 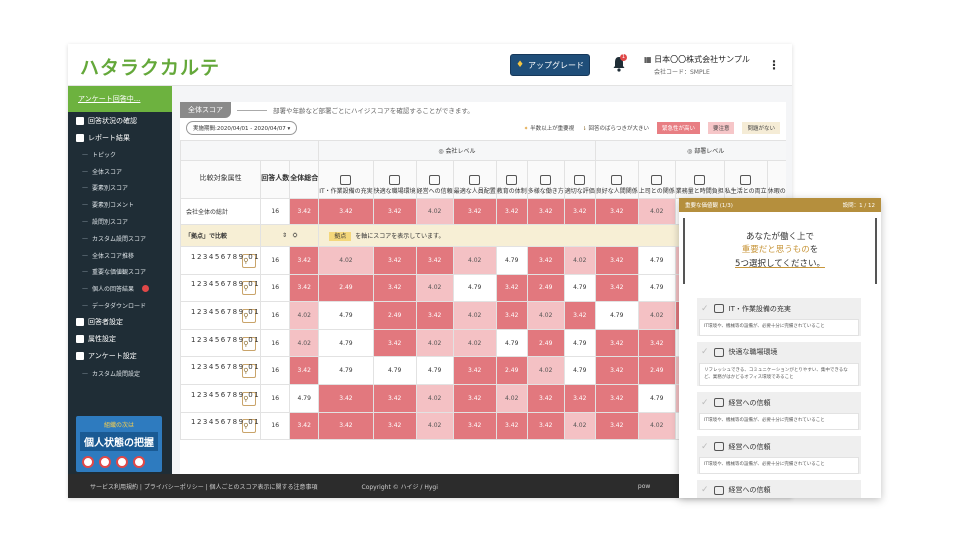 What do you see at coordinates (779, 317) in the screenshot?
I see `value-option: ✓ IT・作業設備の充実 IT環境や、機械等の設備が、必要十分に完備されていること` at bounding box center [779, 317].